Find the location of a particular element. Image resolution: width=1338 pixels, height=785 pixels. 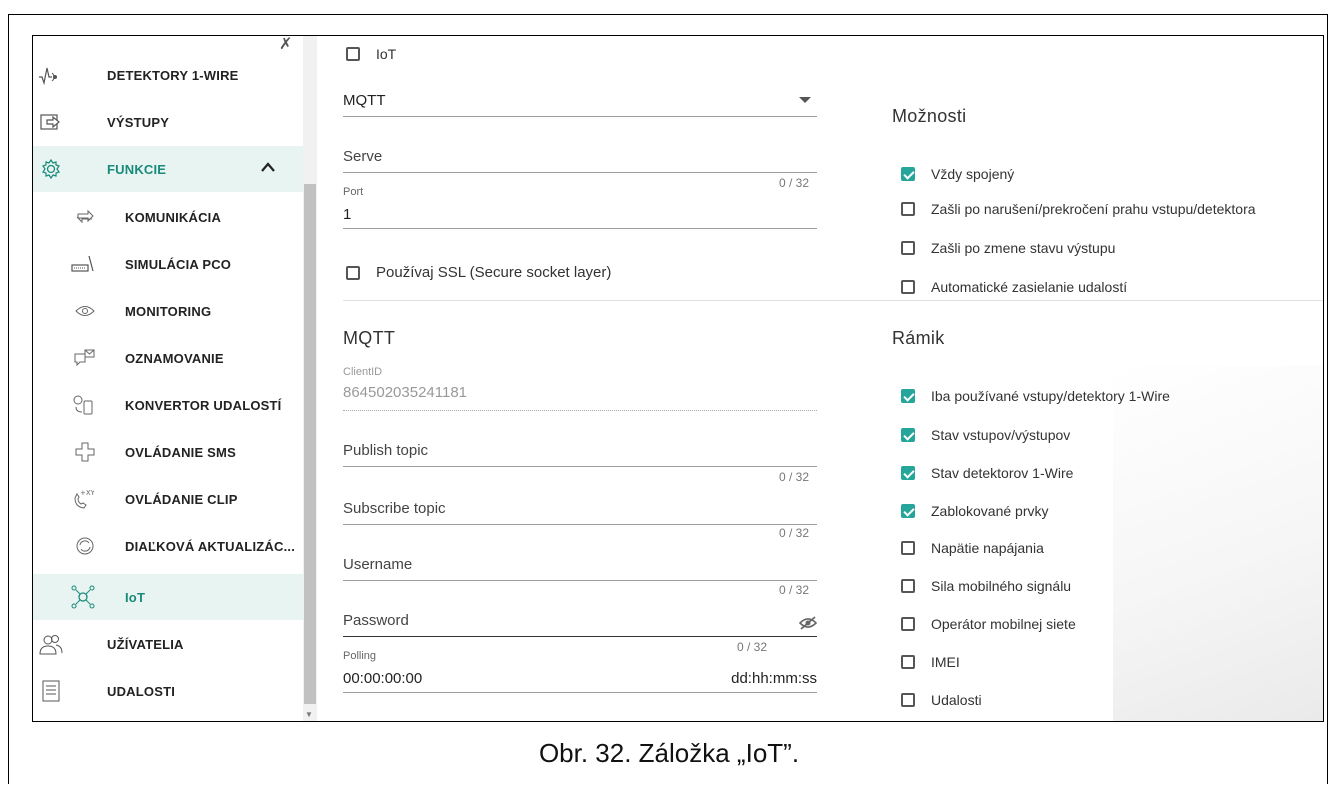

sidebar-item-label: KONVERTOR UDALOSTÍ is located at coordinates (203, 405).